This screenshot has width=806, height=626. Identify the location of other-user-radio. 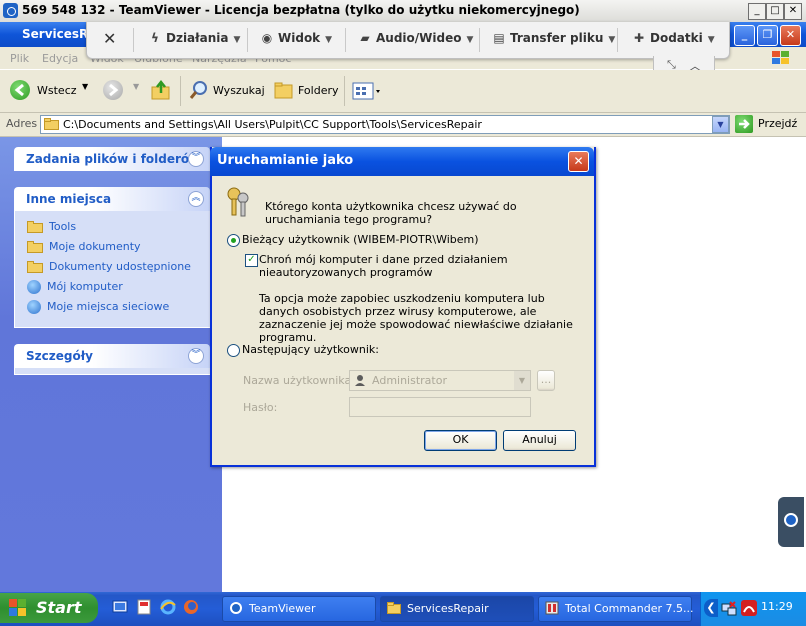
(233, 350).